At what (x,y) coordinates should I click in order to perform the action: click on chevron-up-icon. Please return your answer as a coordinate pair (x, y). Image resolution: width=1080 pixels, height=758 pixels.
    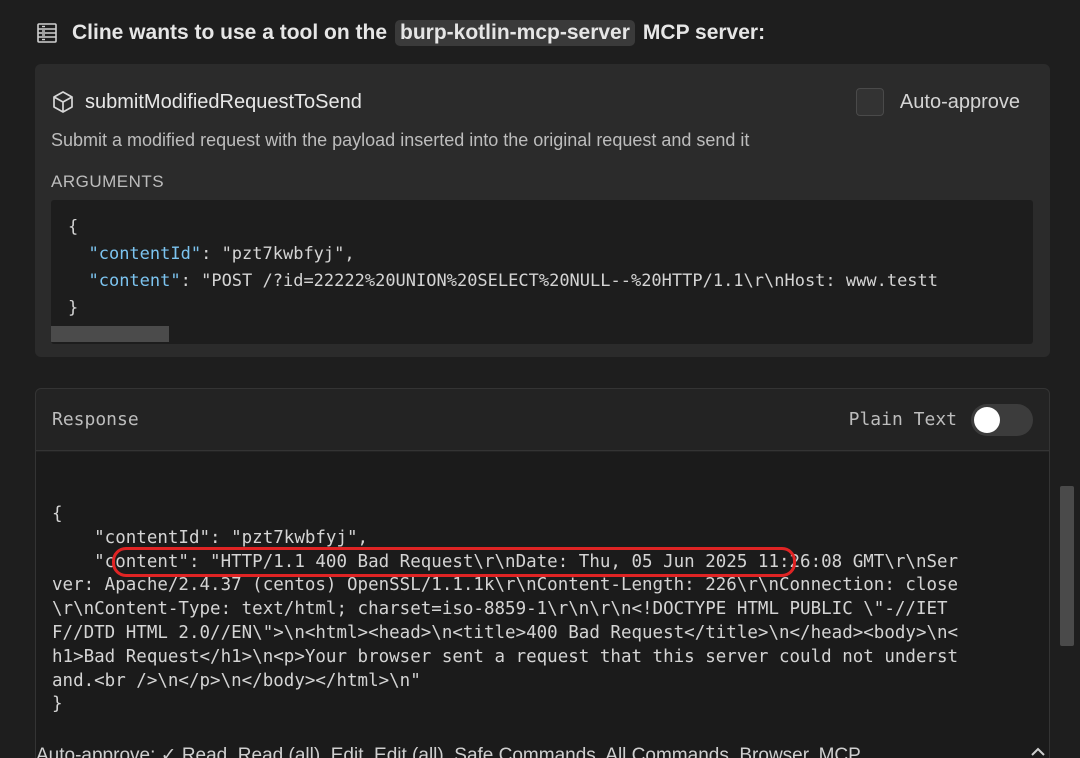
    Looking at the image, I should click on (1038, 751).